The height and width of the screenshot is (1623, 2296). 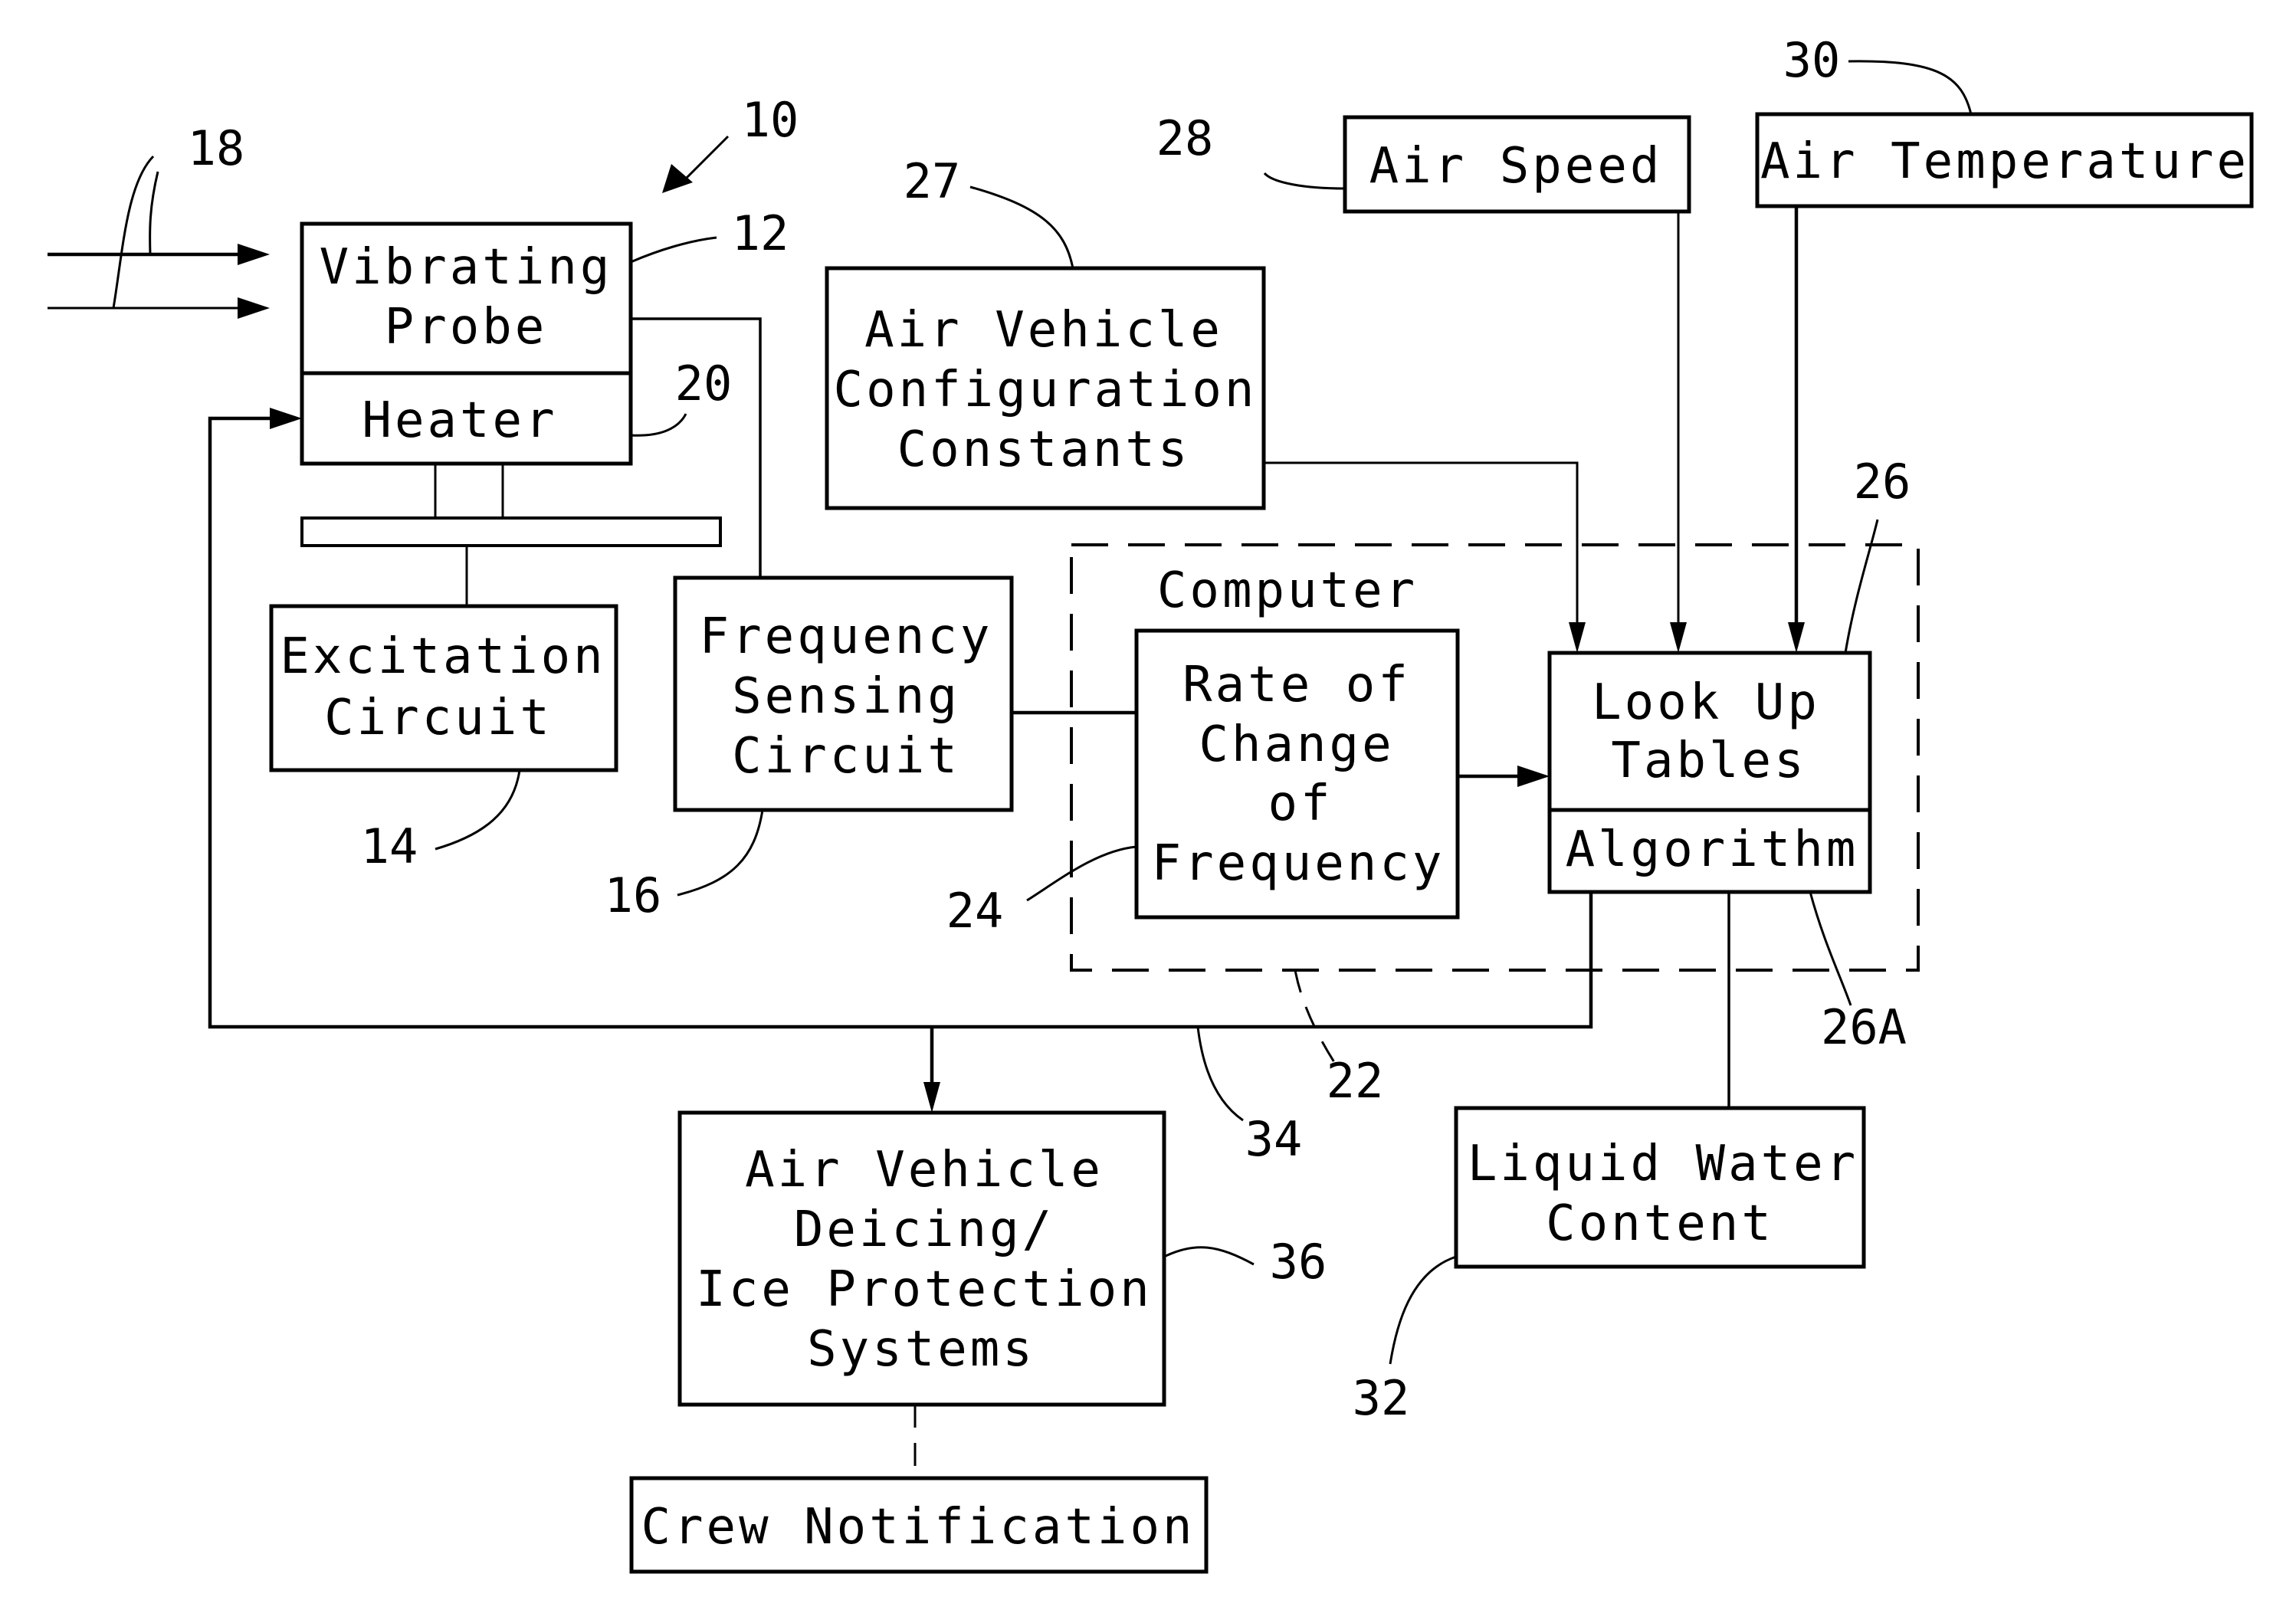 I want to click on air-temperature-label: Air Temperature, so click(x=2004, y=162).